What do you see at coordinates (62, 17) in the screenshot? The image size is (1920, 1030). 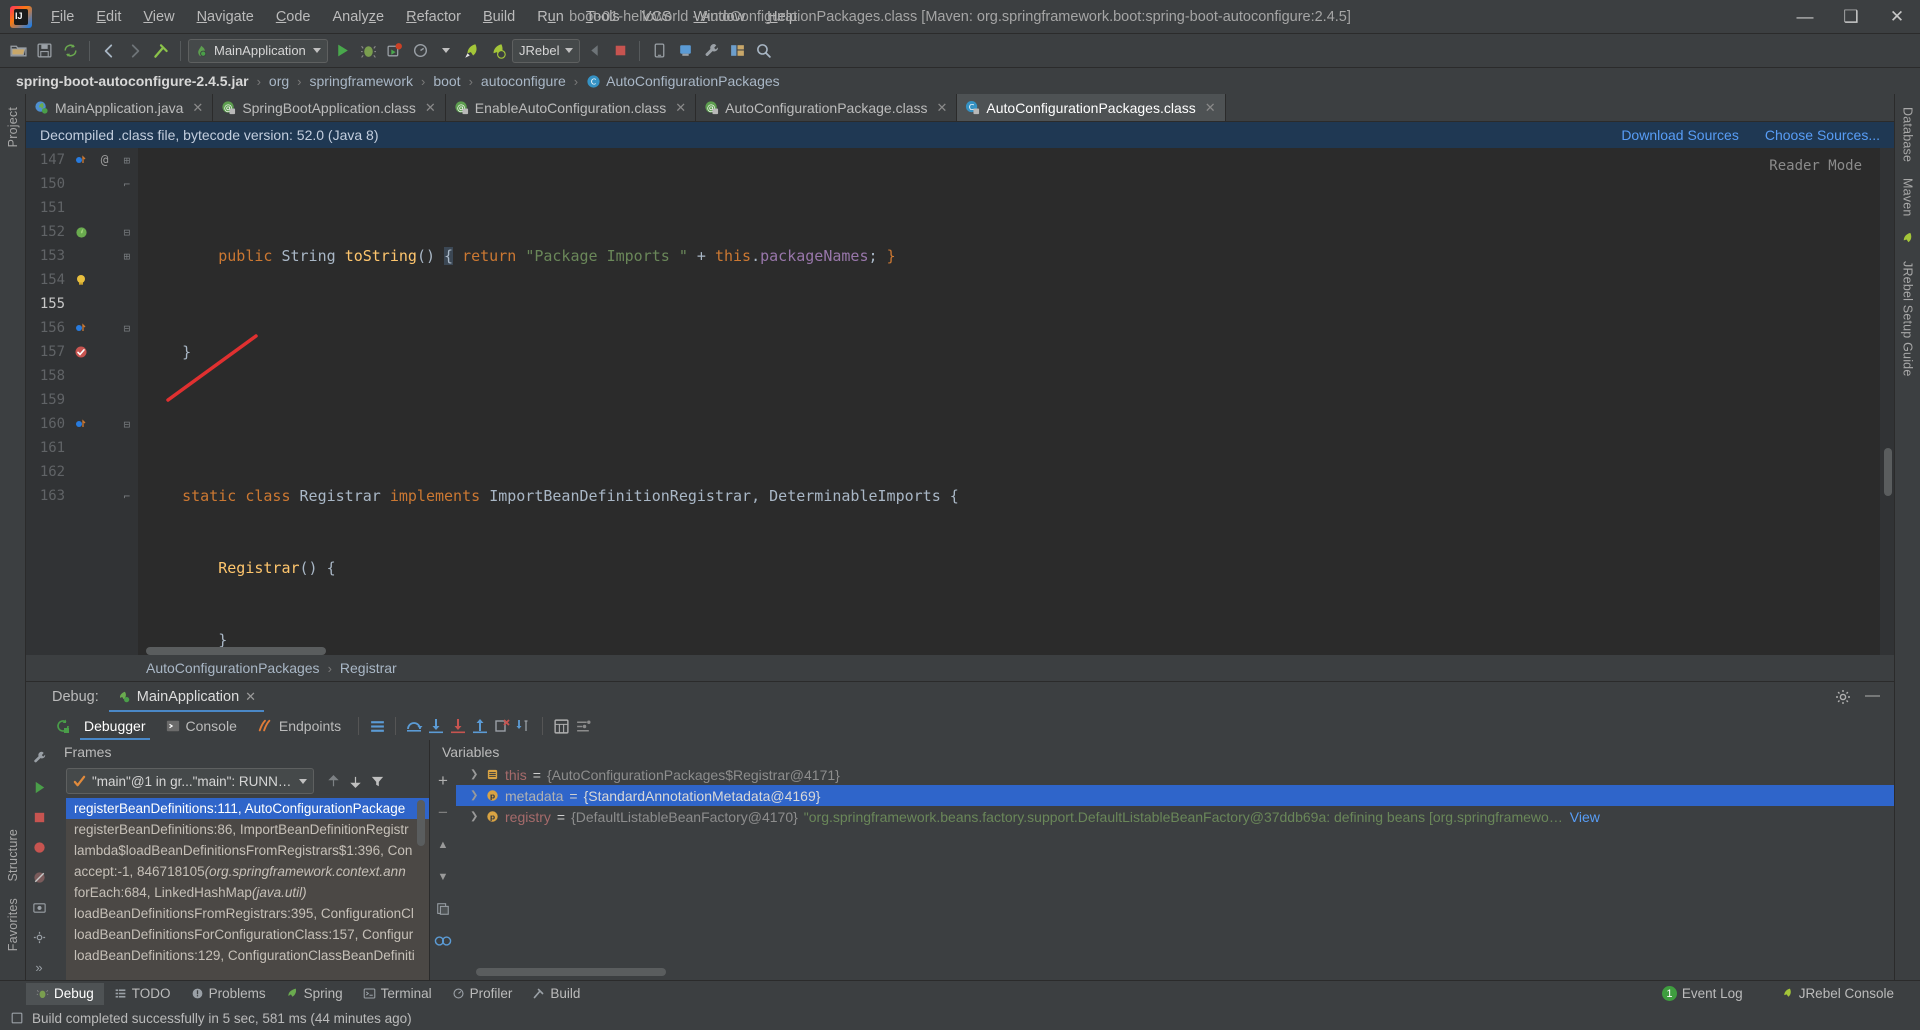 I see `menu-item-file: File` at bounding box center [62, 17].